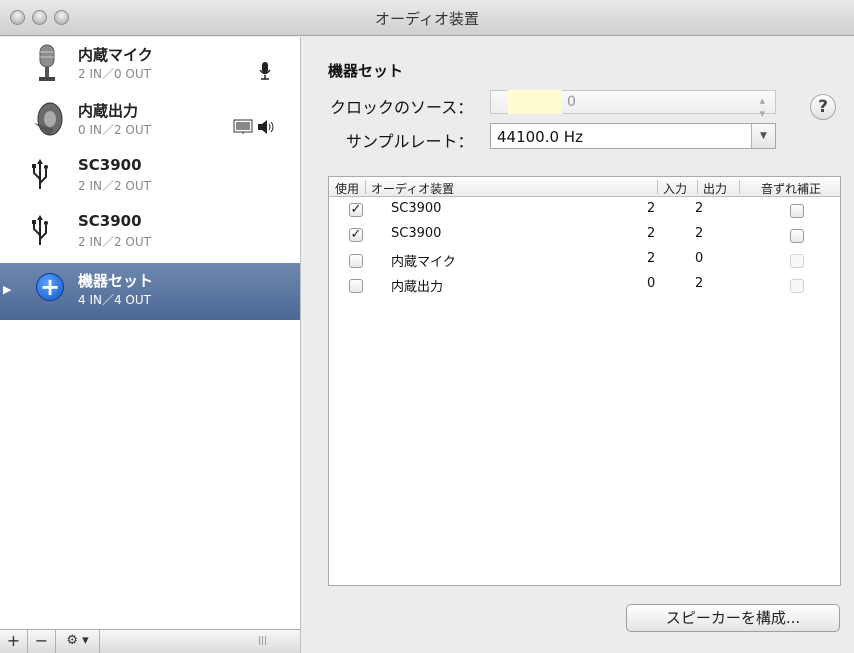 The image size is (854, 653). Describe the element at coordinates (791, 188) in the screenshot. I see `column-header-drift-correction: 音ずれ補正` at that location.